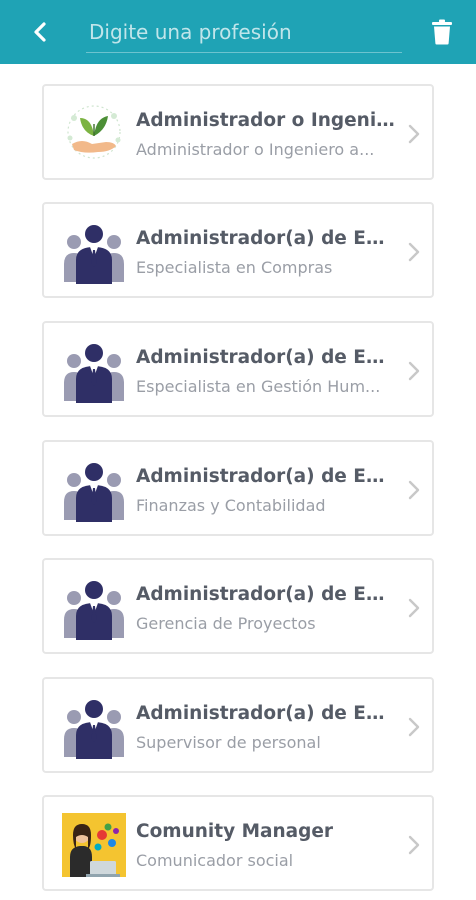 The height and width of the screenshot is (900, 476). Describe the element at coordinates (234, 267) in the screenshot. I see `item-subtitle: Especialista en Compras` at that location.